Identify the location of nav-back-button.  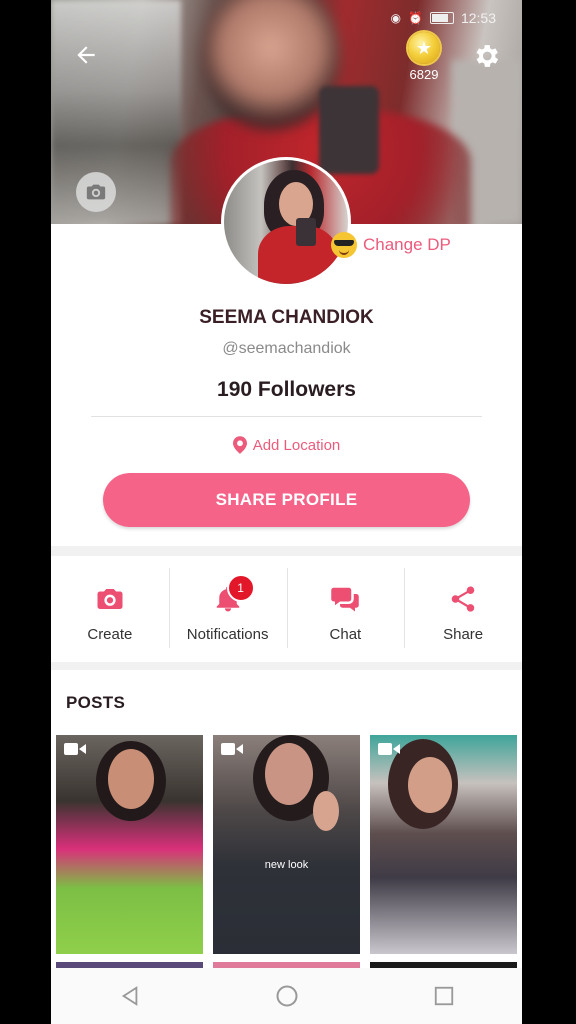
(130, 996).